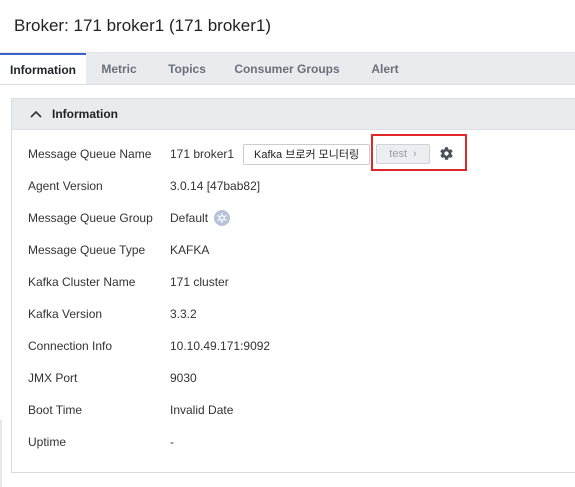  Describe the element at coordinates (187, 68) in the screenshot. I see `tab-topics: Topics` at that location.